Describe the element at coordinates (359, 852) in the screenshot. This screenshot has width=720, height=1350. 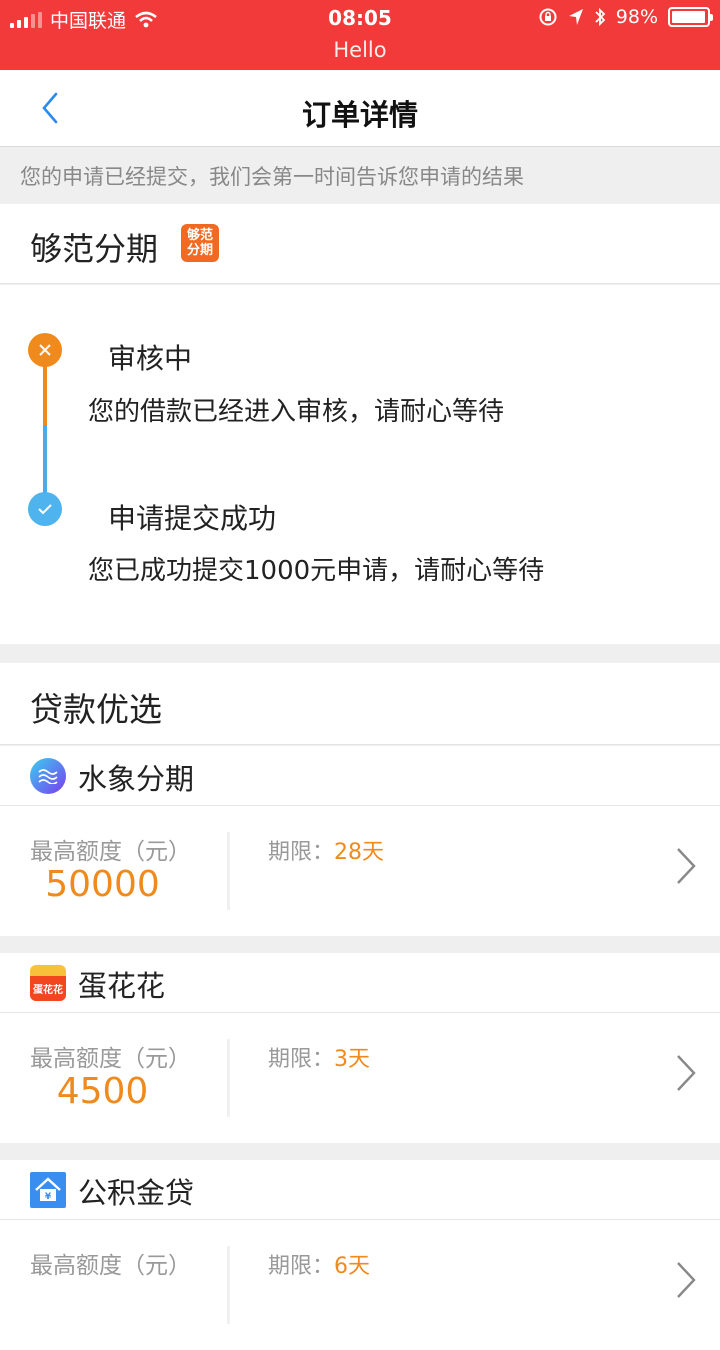
I see `term-value: 28天` at that location.